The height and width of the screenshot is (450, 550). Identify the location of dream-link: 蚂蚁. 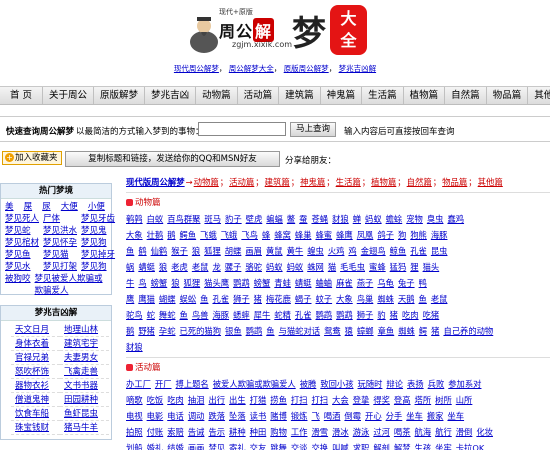
(295, 267).